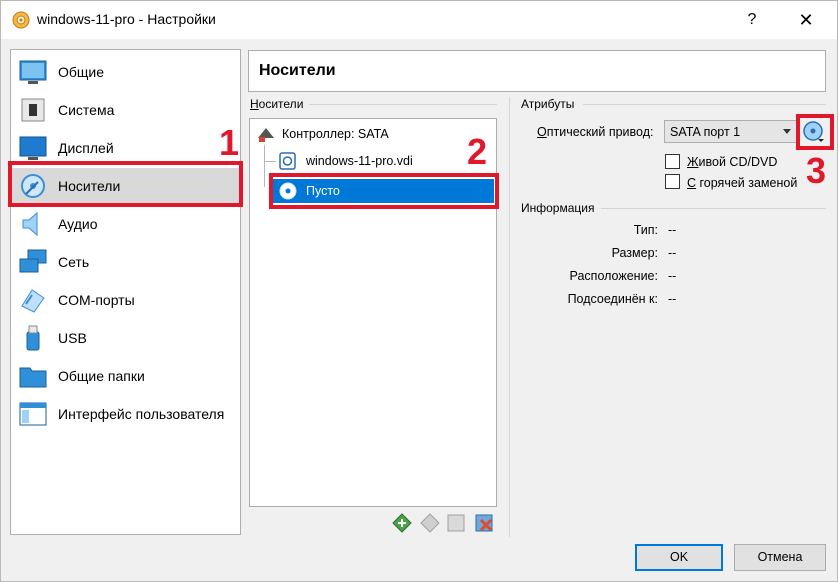 This screenshot has height=582, width=838. I want to click on info-attached-label: Подсоединён к:, so click(612, 299).